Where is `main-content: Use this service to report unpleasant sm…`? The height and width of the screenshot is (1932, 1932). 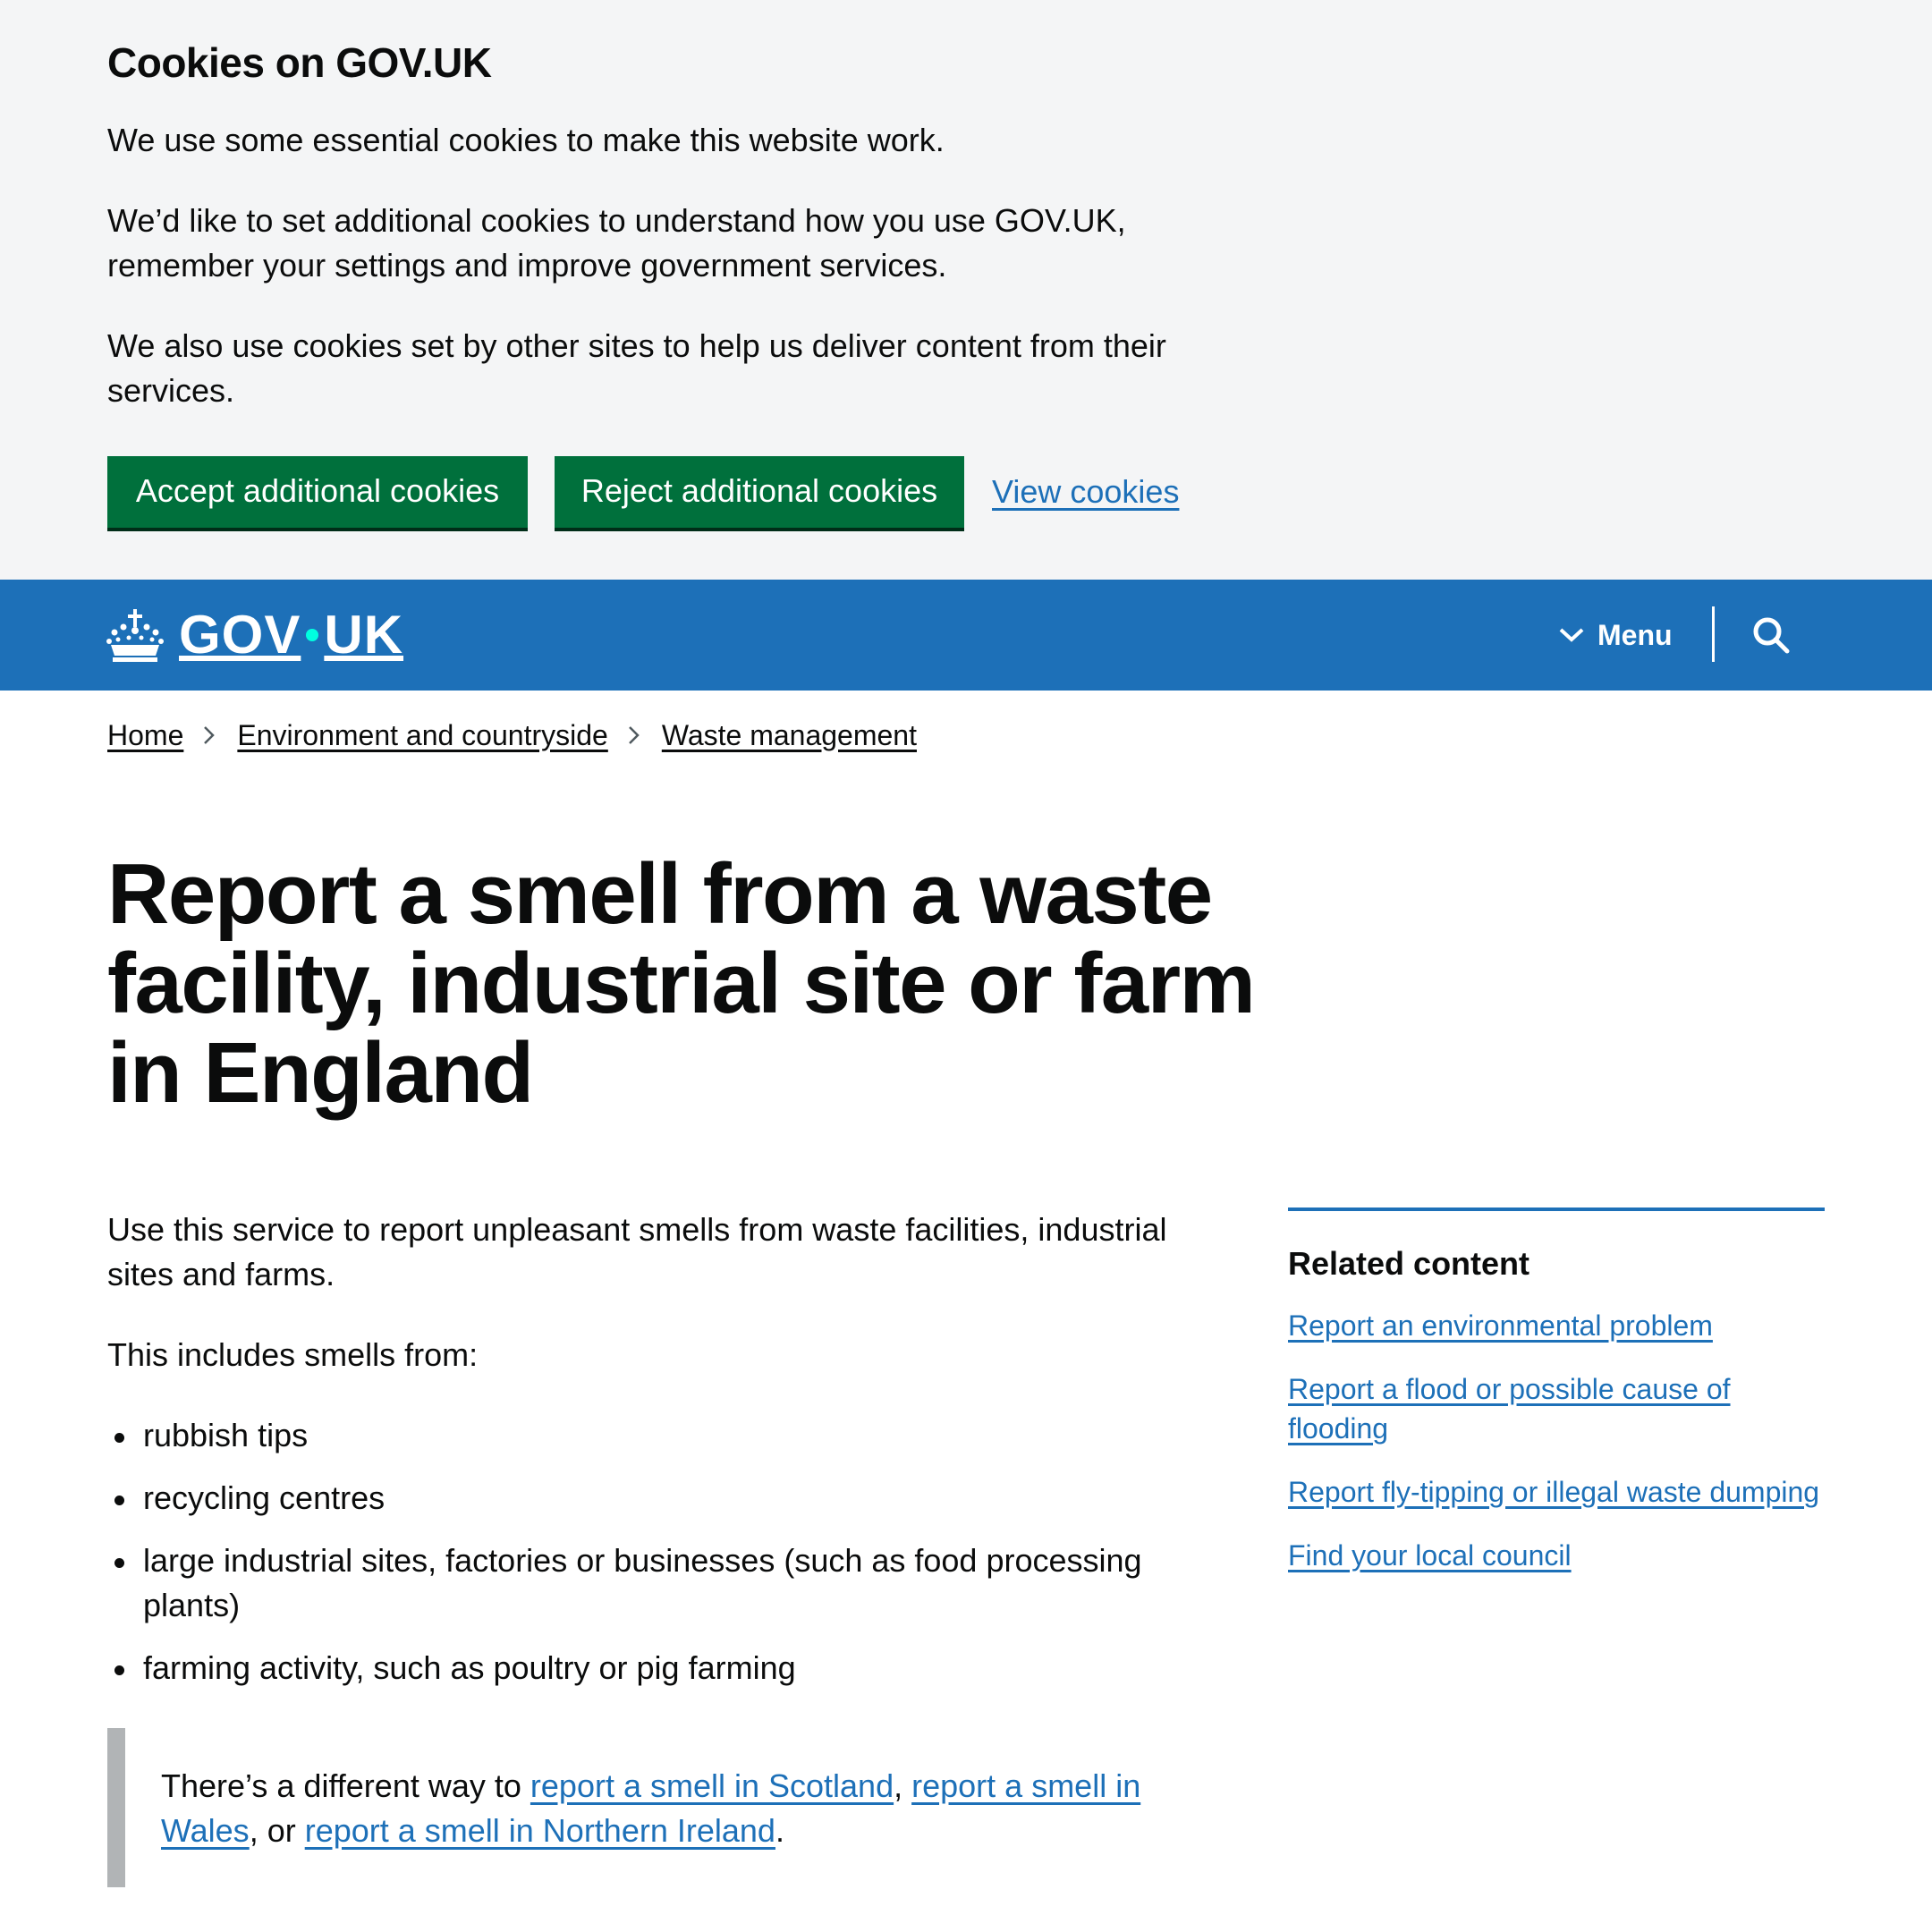
main-content: Use this service to report unpleasant sm… is located at coordinates (661, 1458).